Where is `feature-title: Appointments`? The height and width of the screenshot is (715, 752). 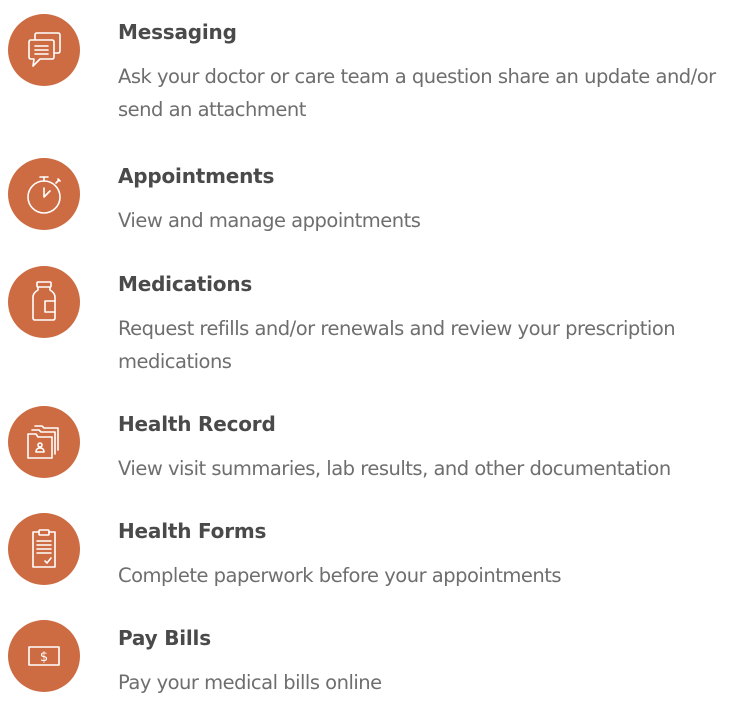 feature-title: Appointments is located at coordinates (196, 176).